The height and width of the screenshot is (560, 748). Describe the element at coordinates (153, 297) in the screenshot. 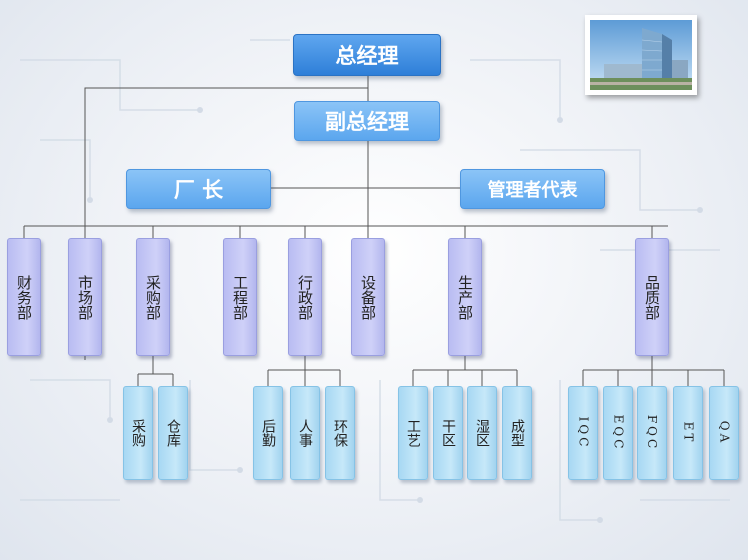

I see `dept-purchasing: 采购部` at that location.